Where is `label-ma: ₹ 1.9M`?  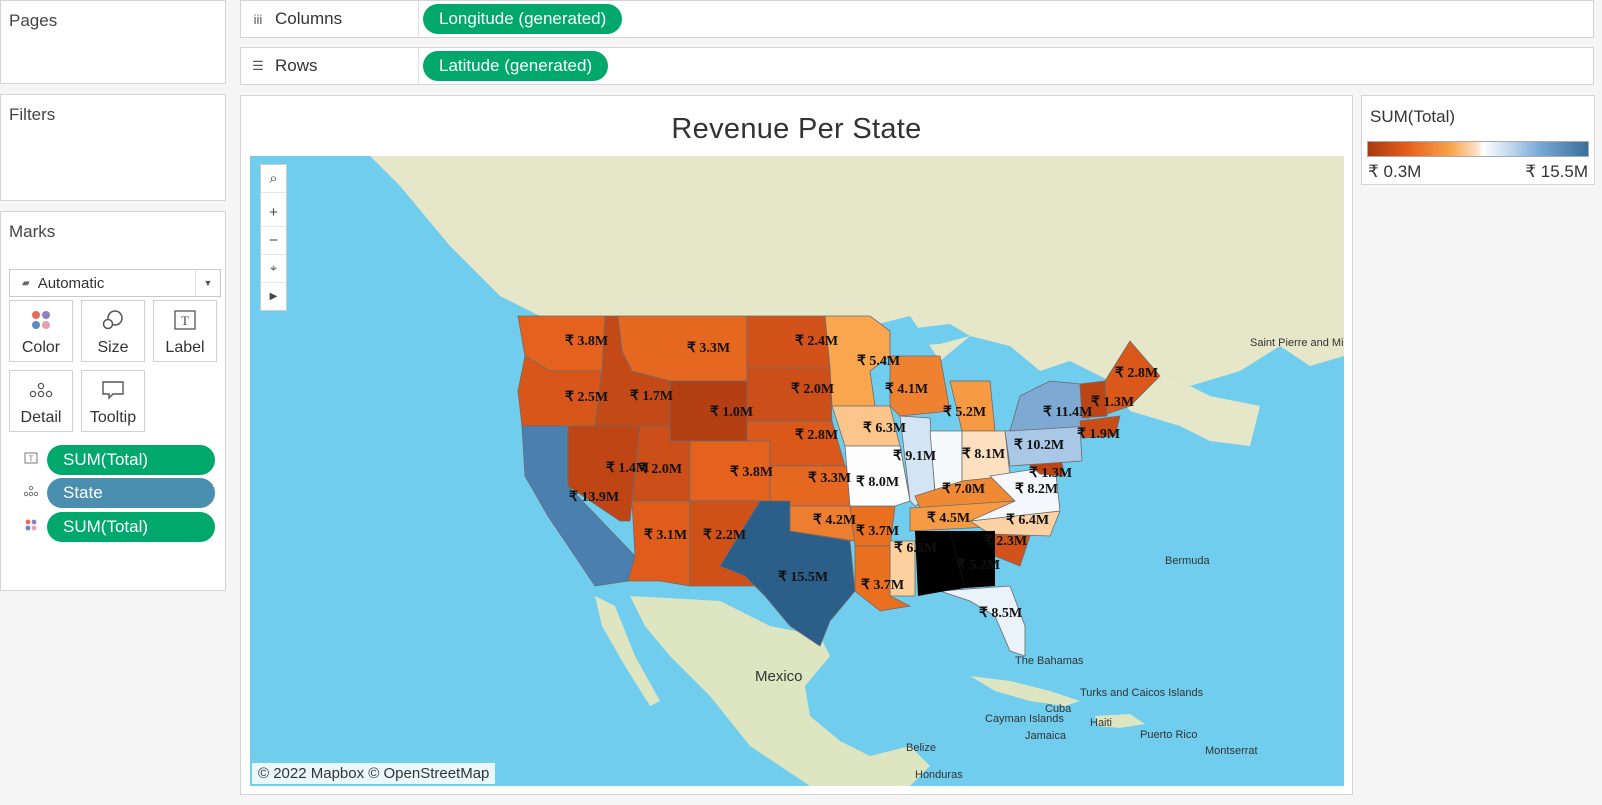 label-ma: ₹ 1.9M is located at coordinates (1098, 434).